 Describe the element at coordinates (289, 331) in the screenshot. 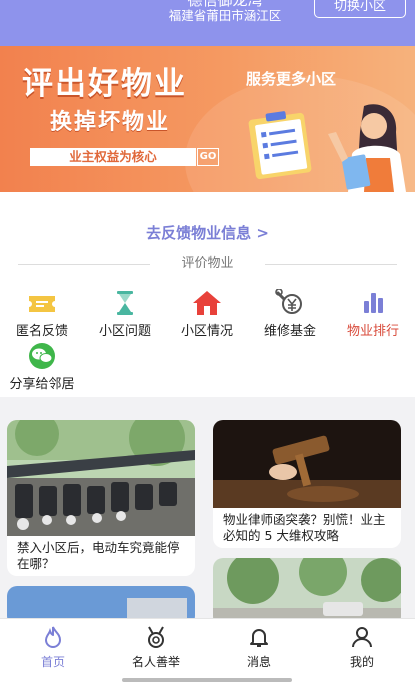

I see `grid-label: 维修基金` at that location.